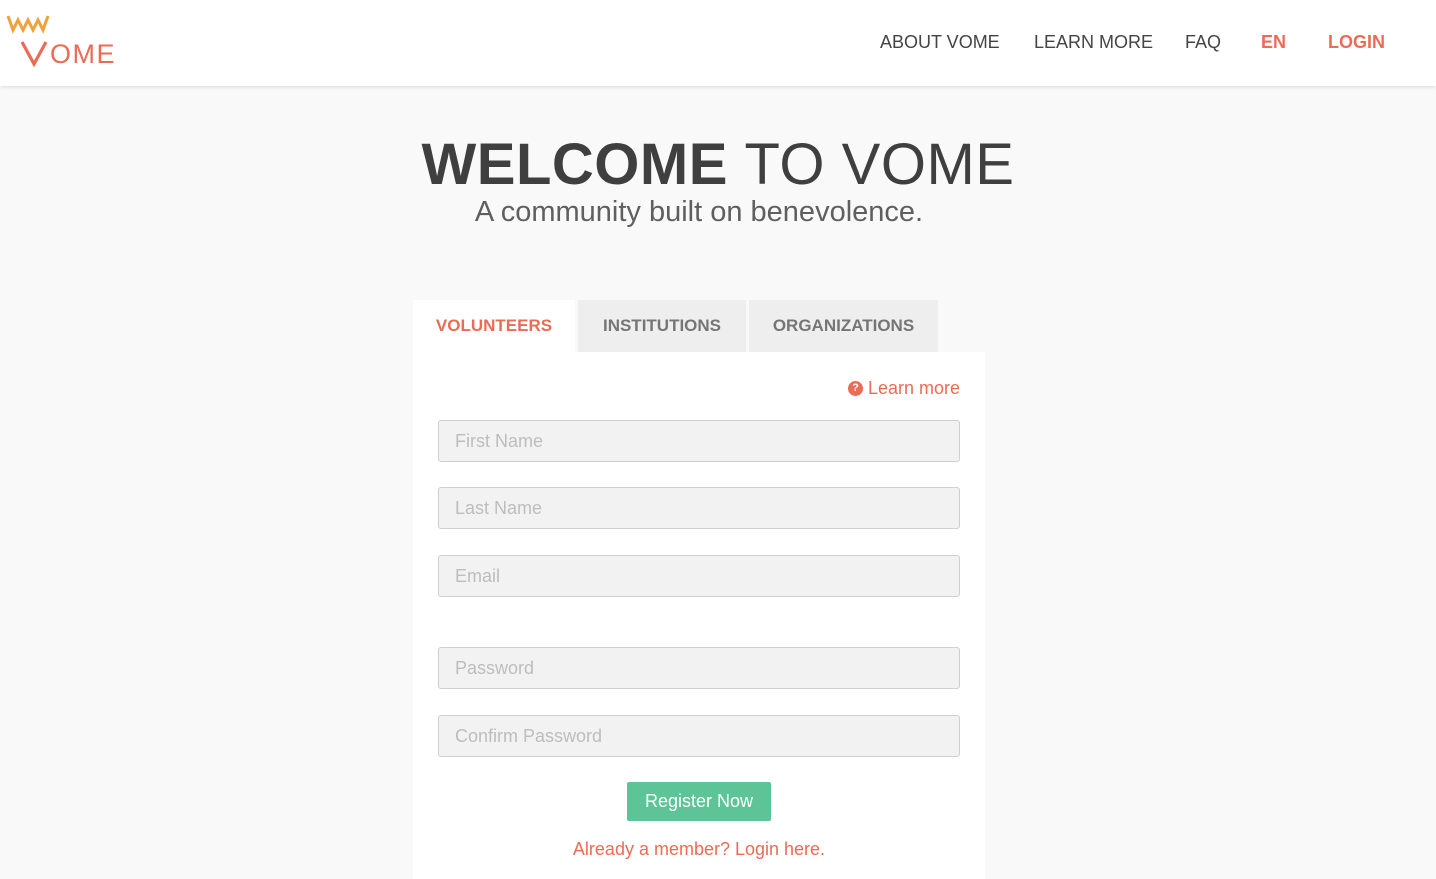  What do you see at coordinates (879, 164) in the screenshot?
I see `title-to-vome: TO VOME` at bounding box center [879, 164].